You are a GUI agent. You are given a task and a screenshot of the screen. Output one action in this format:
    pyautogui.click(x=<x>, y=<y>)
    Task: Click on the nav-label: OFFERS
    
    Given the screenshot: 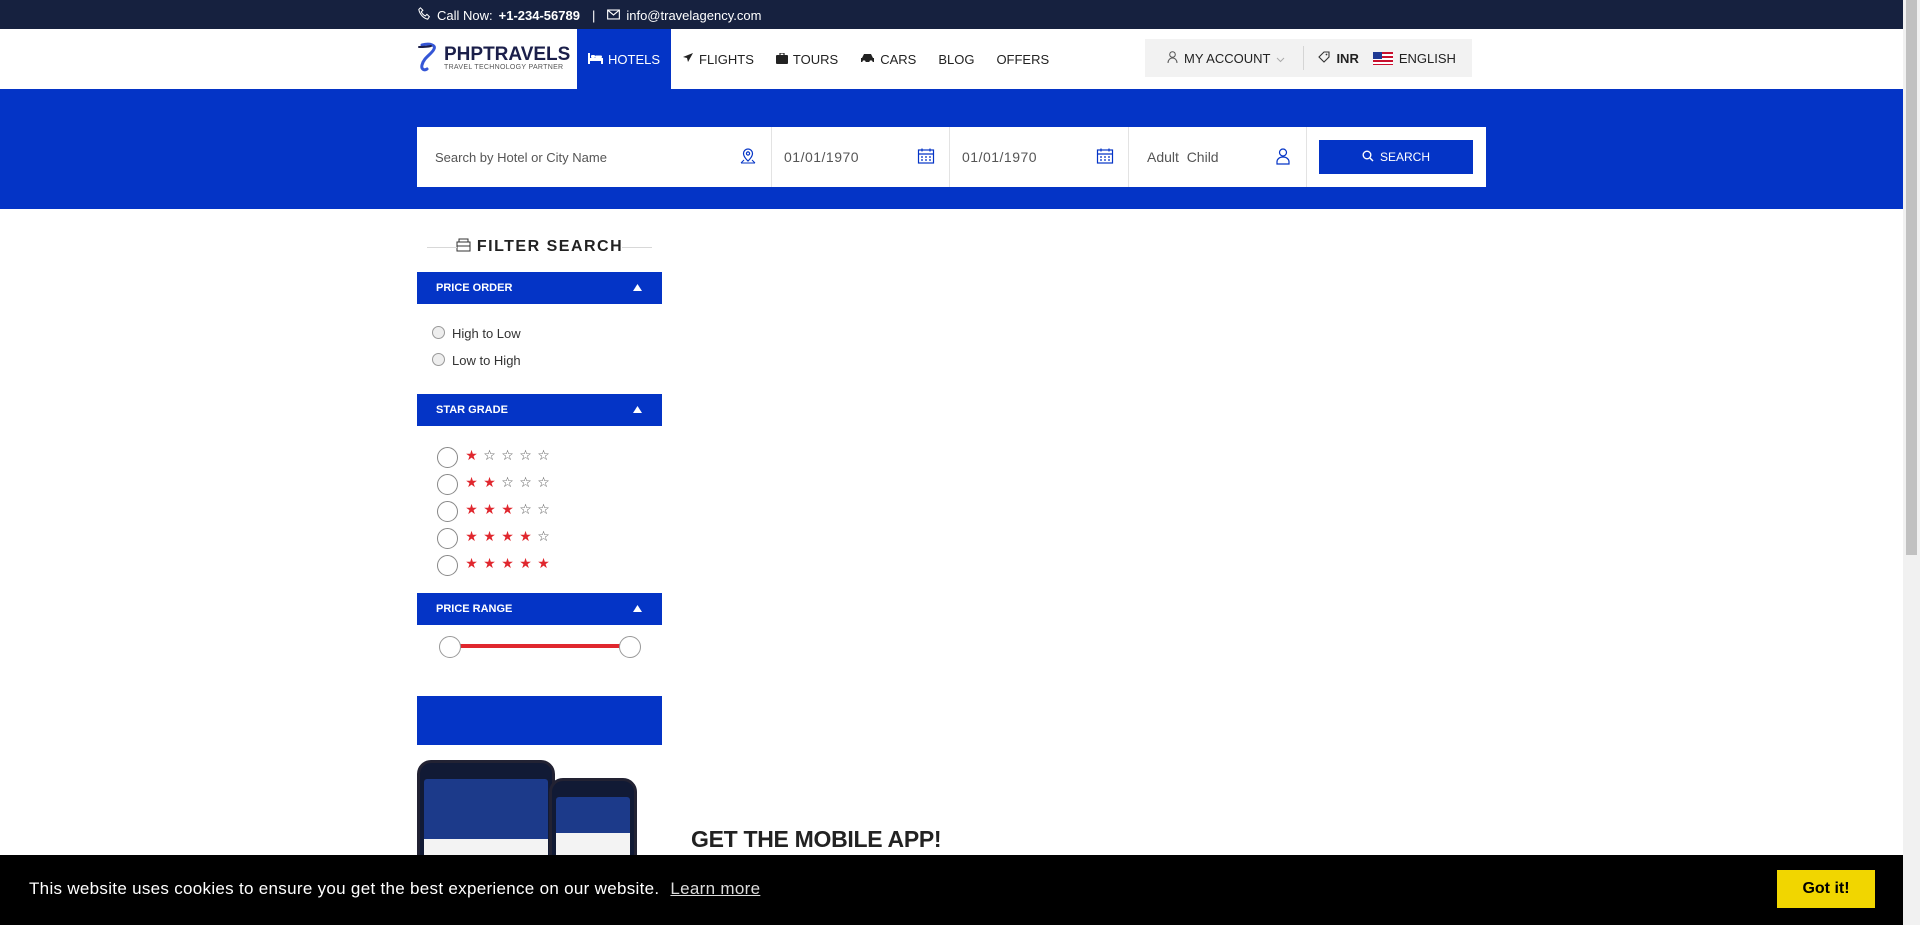 What is the action you would take?
    pyautogui.click(x=1023, y=59)
    